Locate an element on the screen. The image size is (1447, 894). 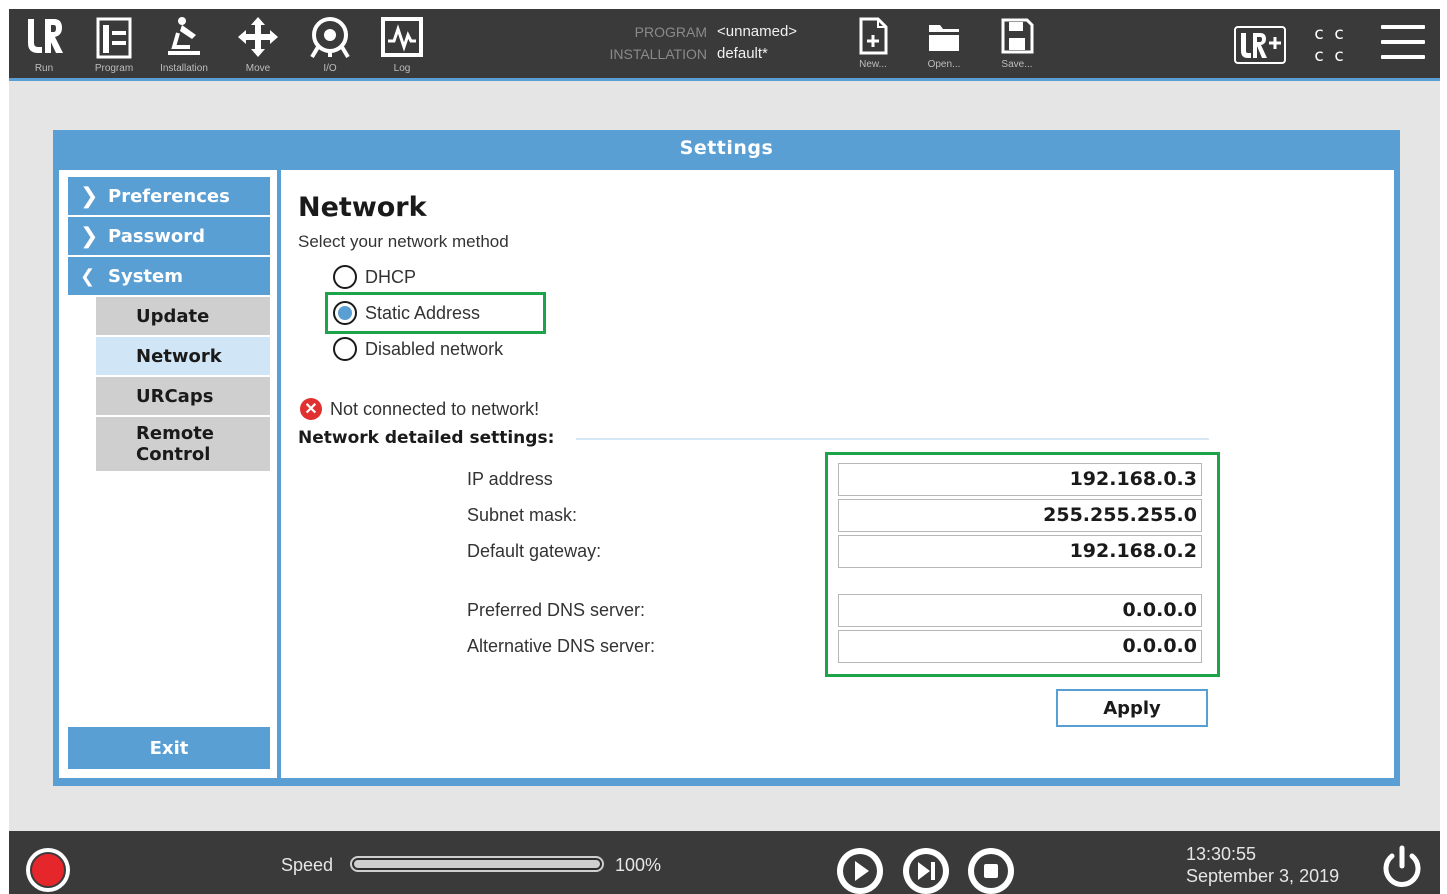
sidebar-item-network: Network is located at coordinates (183, 356).